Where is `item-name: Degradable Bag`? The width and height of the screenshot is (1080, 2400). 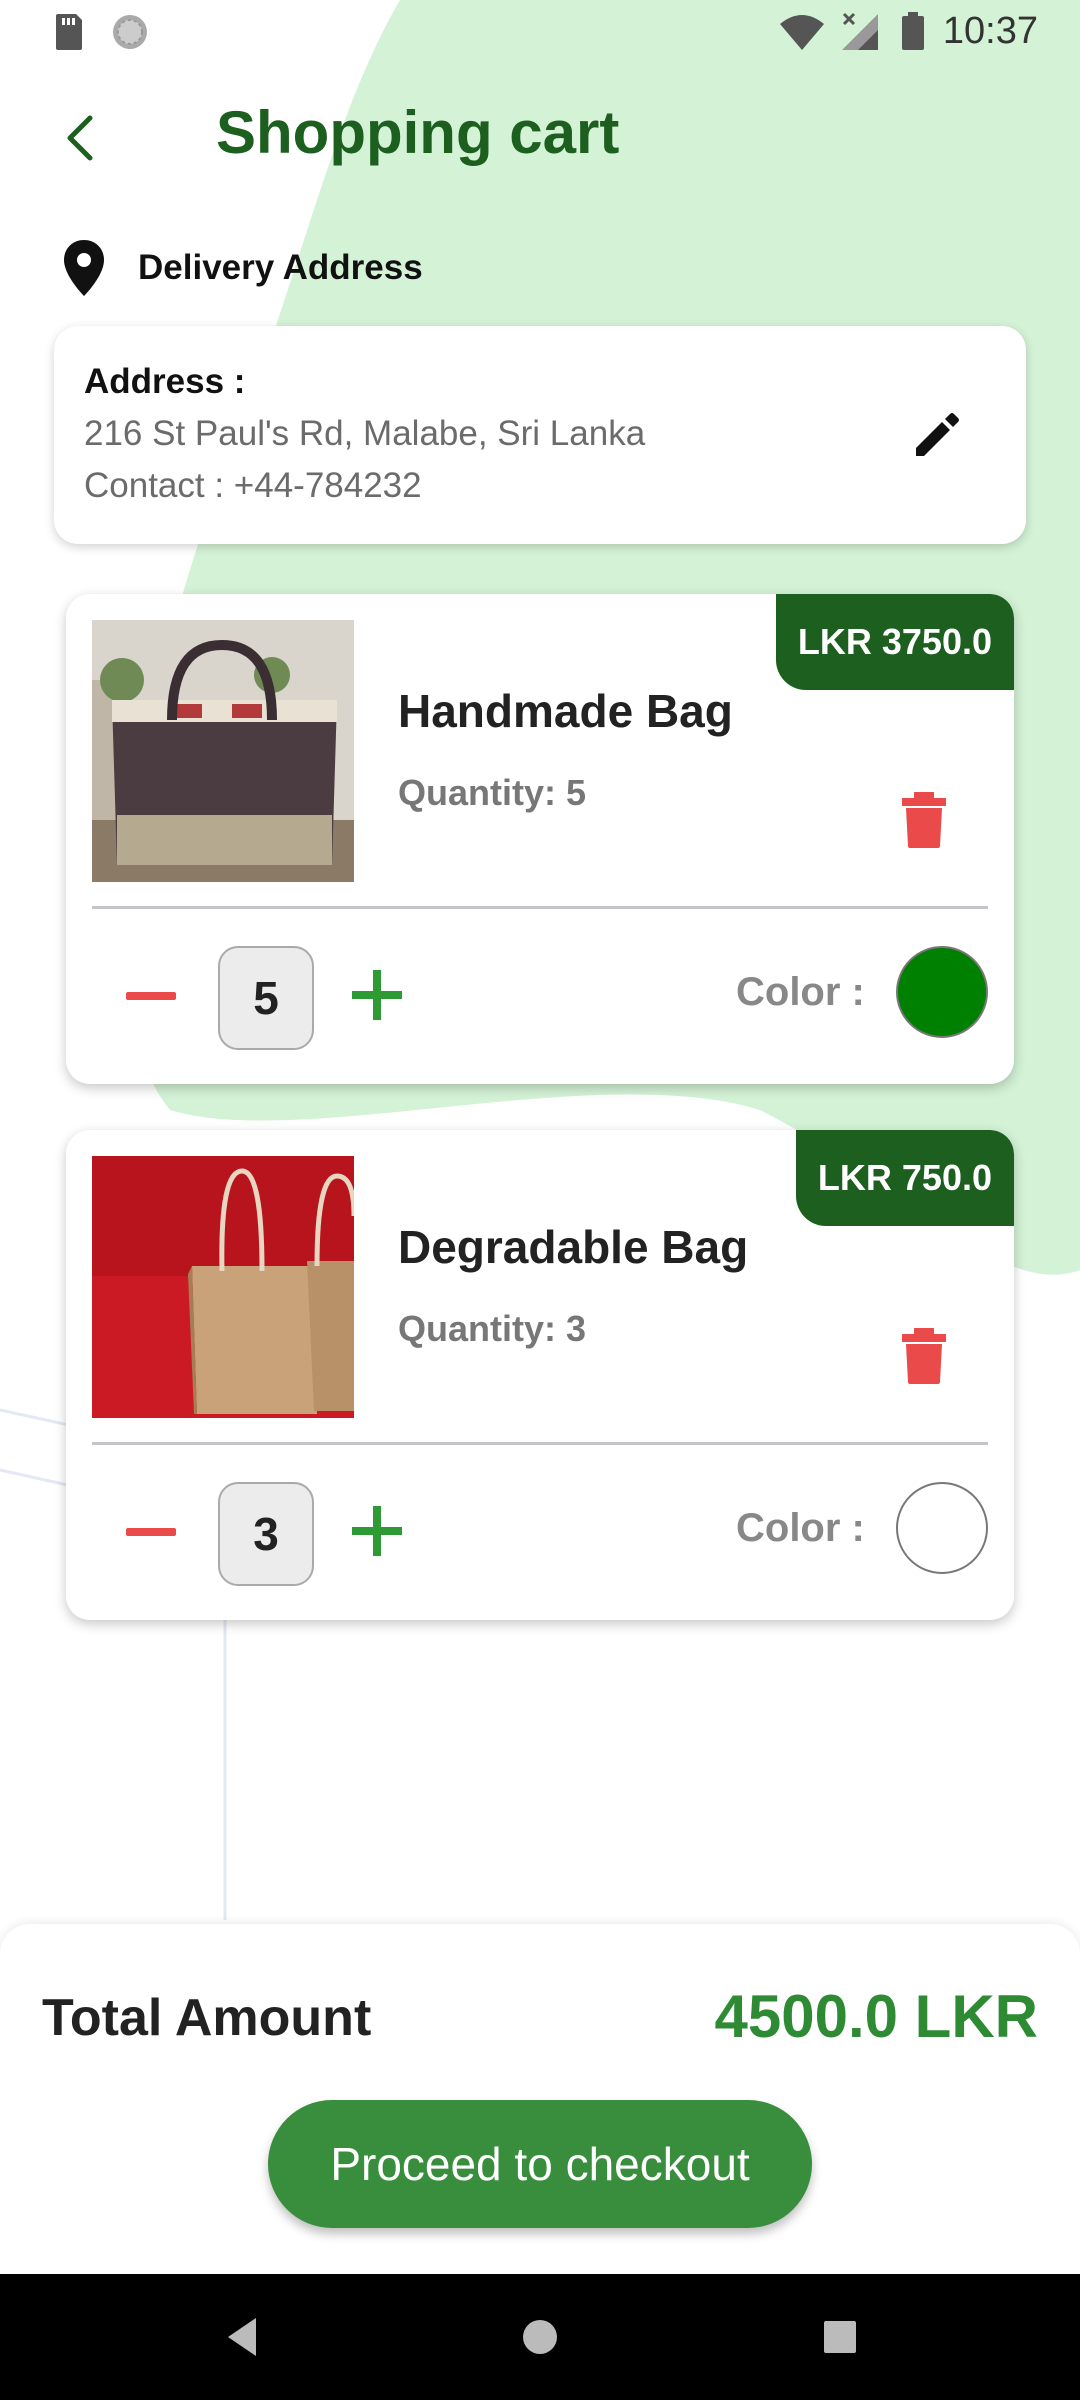
item-name: Degradable Bag is located at coordinates (573, 1247).